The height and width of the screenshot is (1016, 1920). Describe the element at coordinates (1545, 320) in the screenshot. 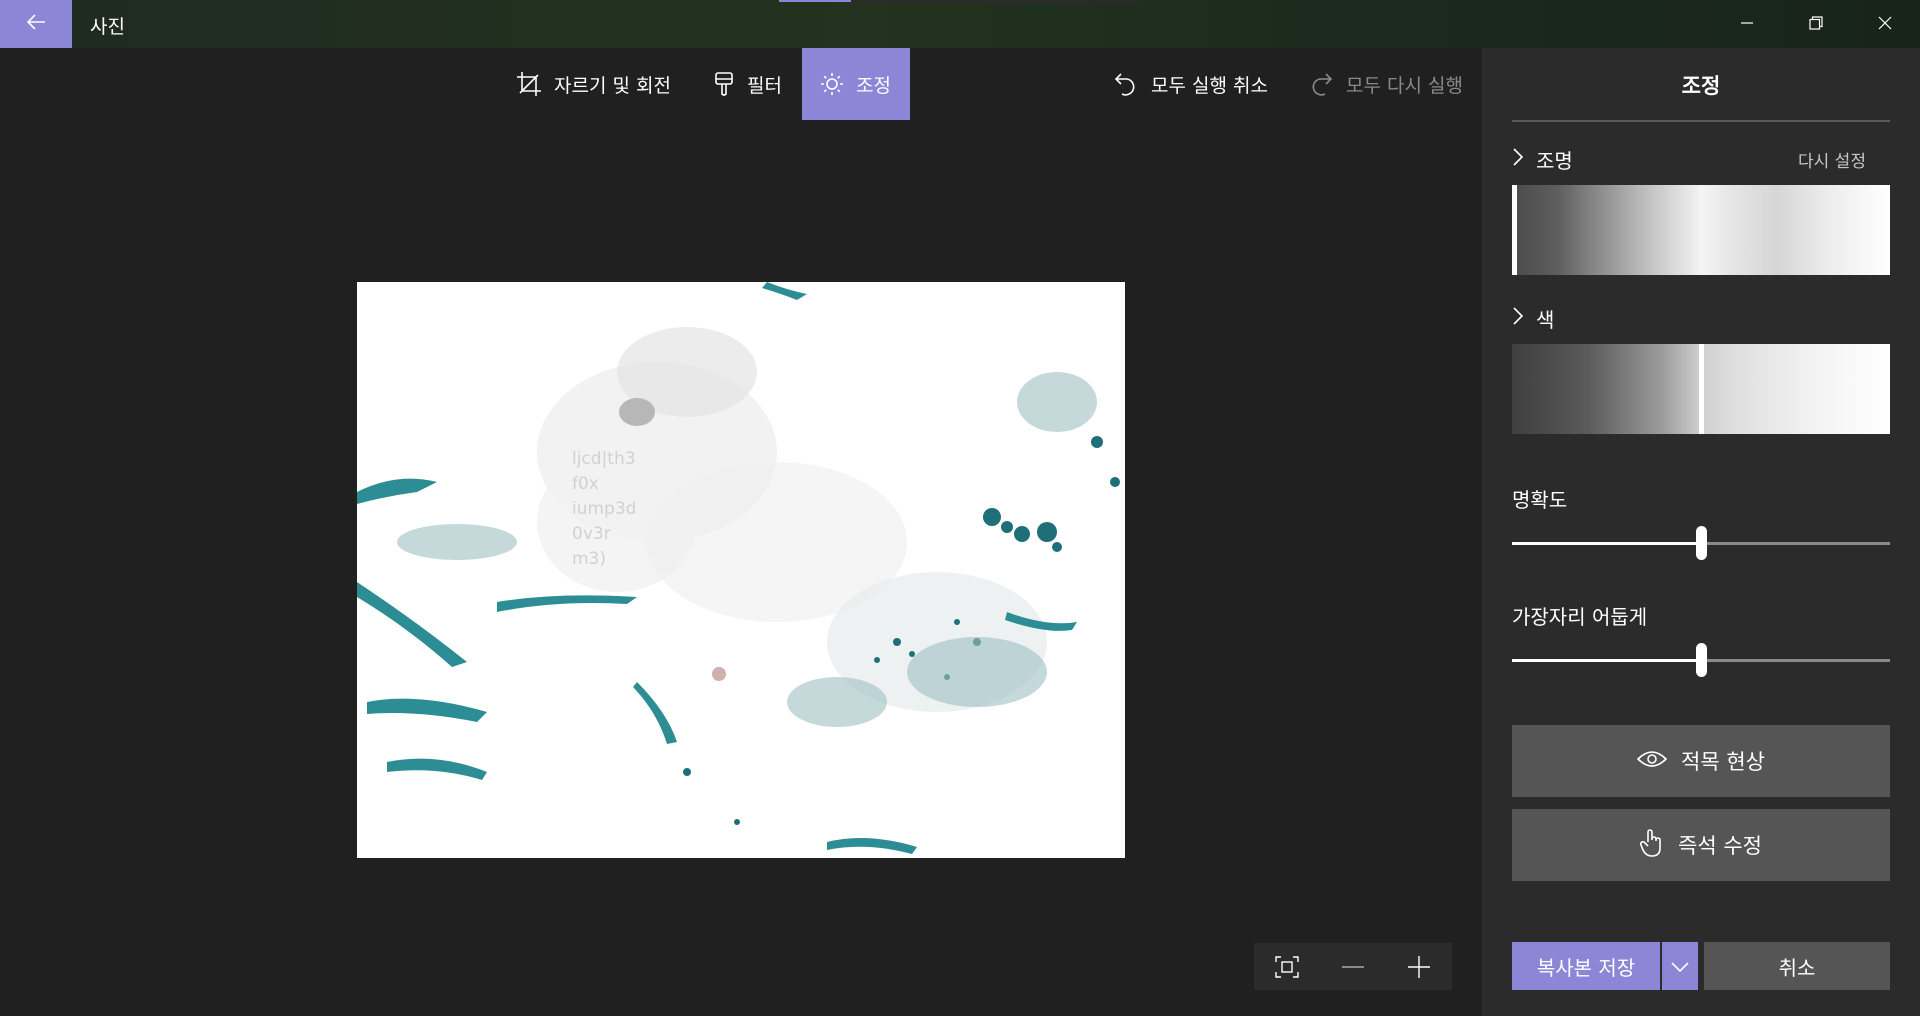

I see `color-section-label: 색` at that location.